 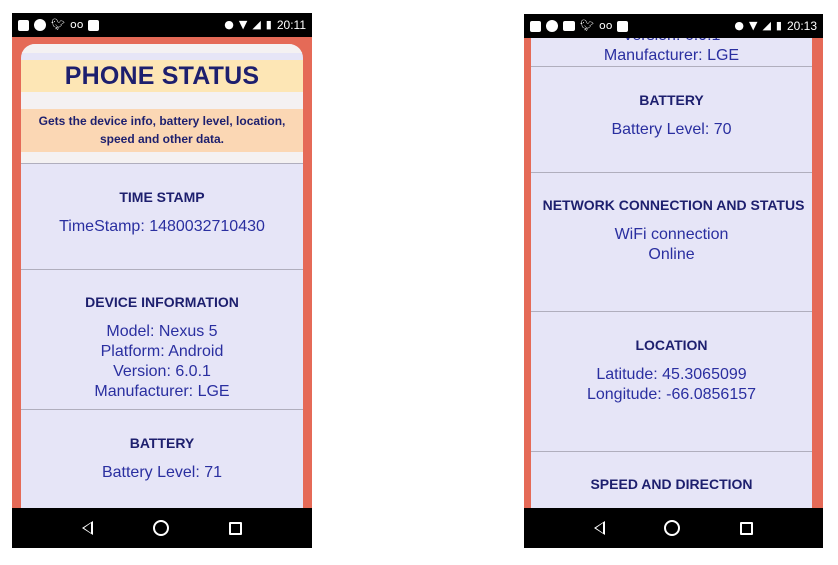 I want to click on battery-section: BATTERY Battery Level: 71, so click(x=162, y=458).